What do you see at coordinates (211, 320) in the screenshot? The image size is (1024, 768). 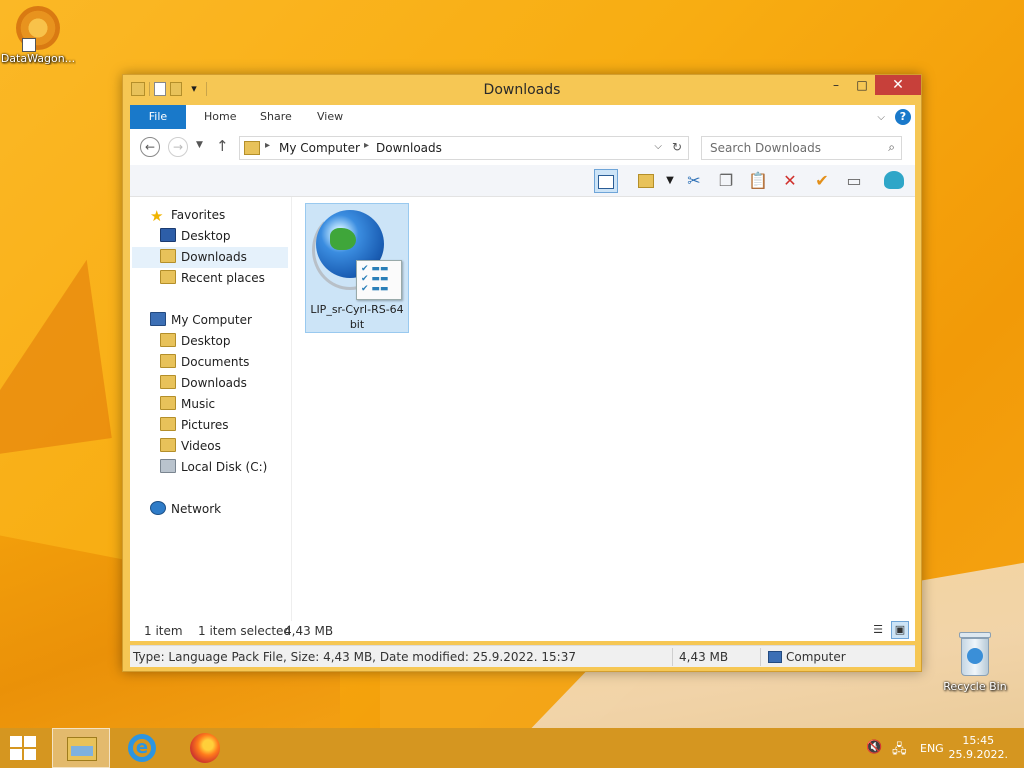 I see `nav-label: My Computer` at bounding box center [211, 320].